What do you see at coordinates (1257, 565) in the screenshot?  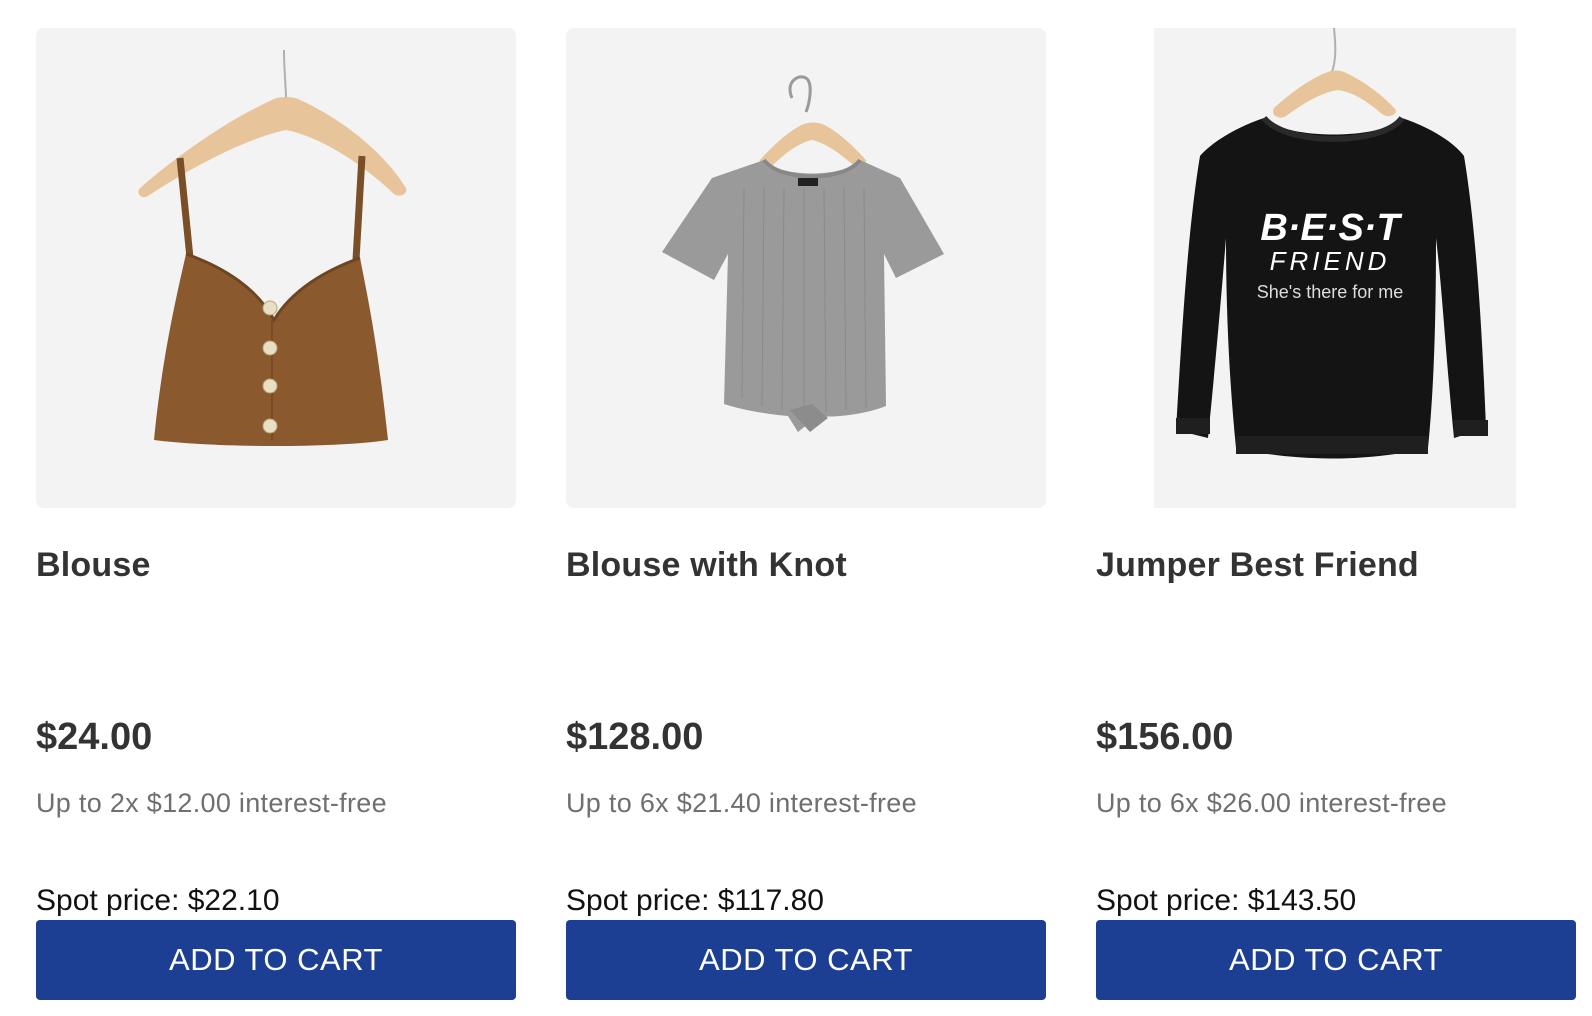 I see `product-title: Jumper Best Friend` at bounding box center [1257, 565].